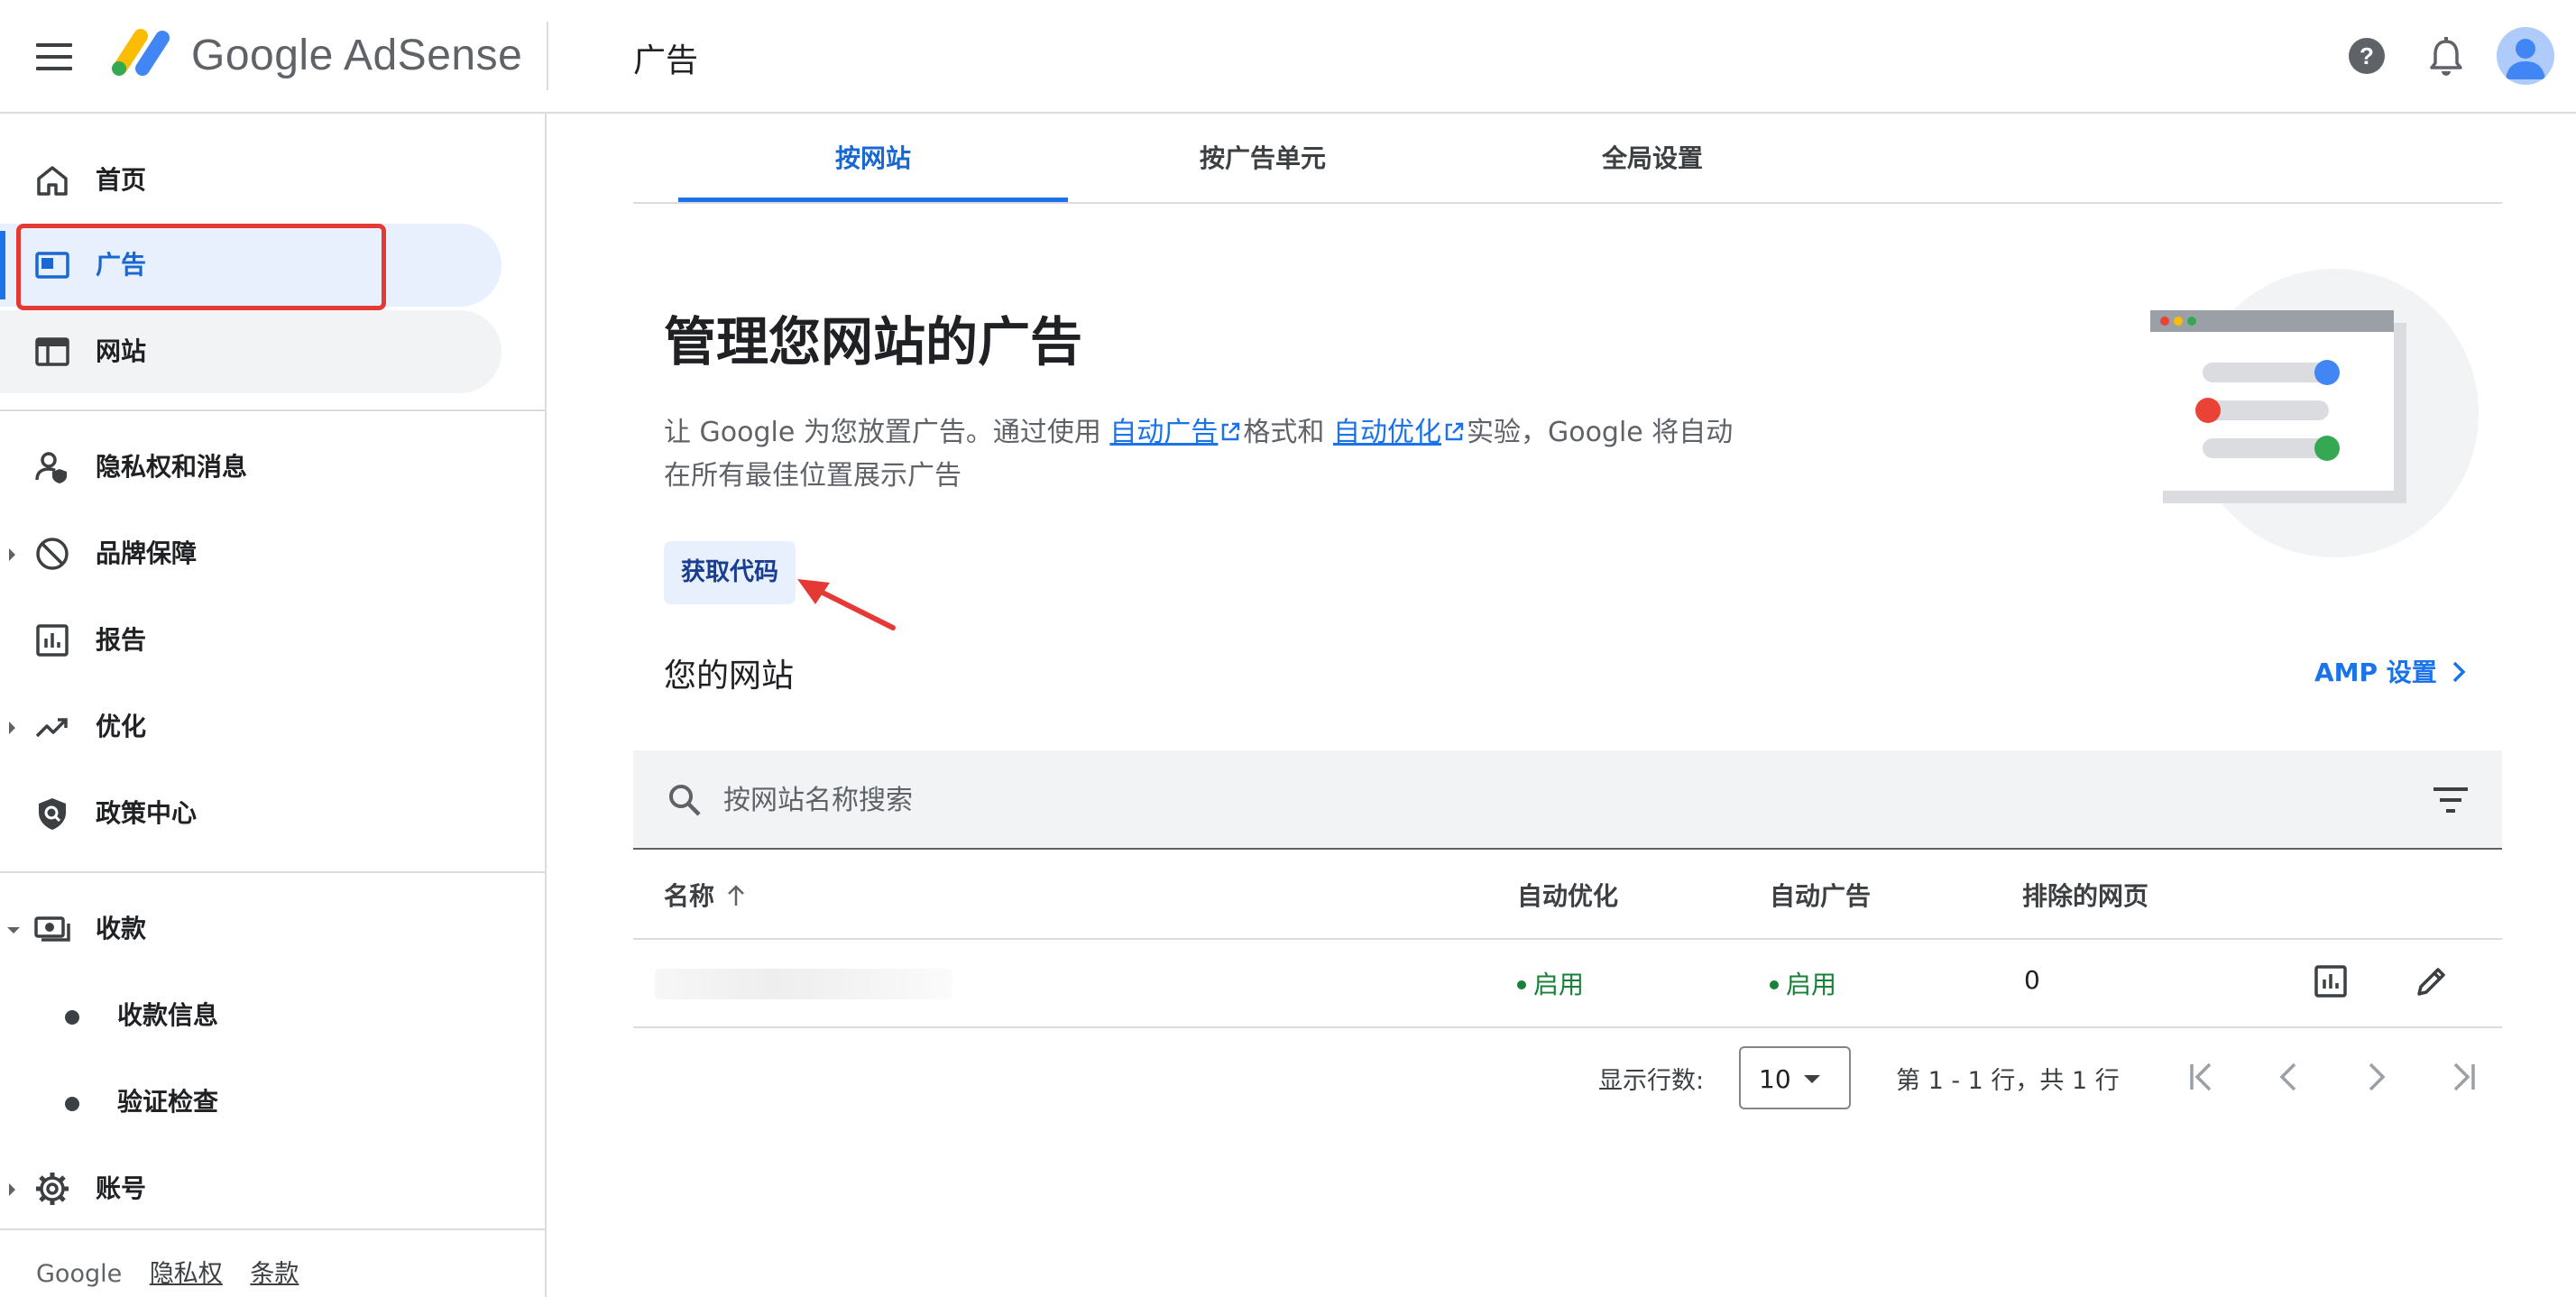  Describe the element at coordinates (251, 1102) in the screenshot. I see `sidebar-item-verification: 验证检查` at that location.